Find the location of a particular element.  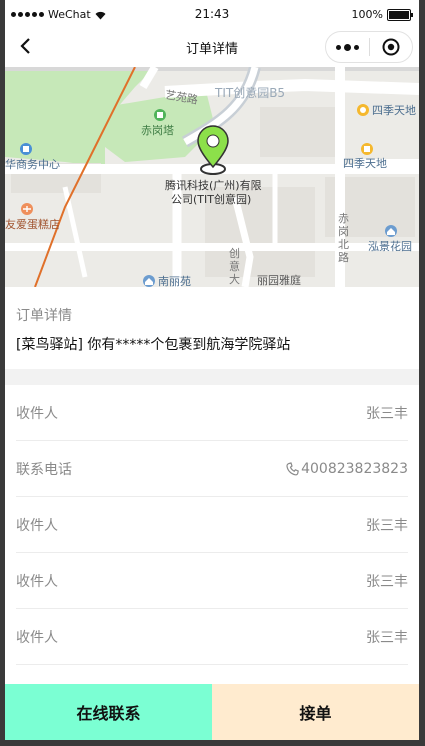

phone-icon is located at coordinates (292, 468).